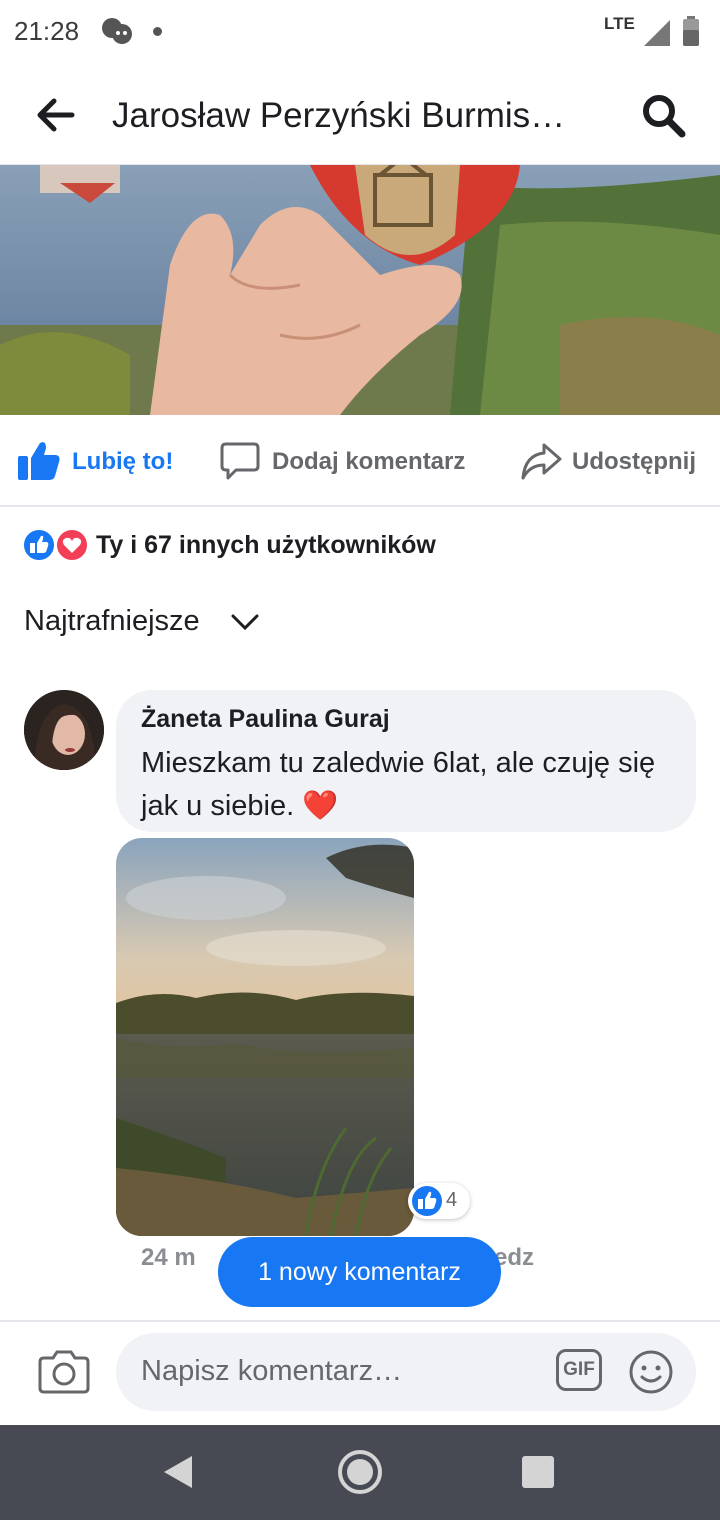 Image resolution: width=720 pixels, height=1520 pixels. I want to click on chevron-down-icon, so click(245, 622).